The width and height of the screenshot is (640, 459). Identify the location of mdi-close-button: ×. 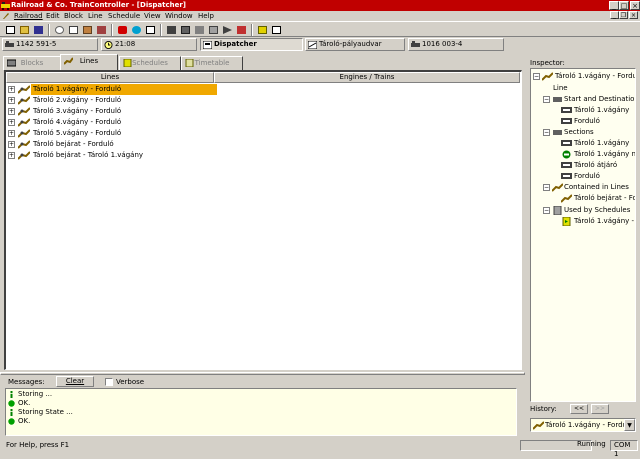
(633, 15).